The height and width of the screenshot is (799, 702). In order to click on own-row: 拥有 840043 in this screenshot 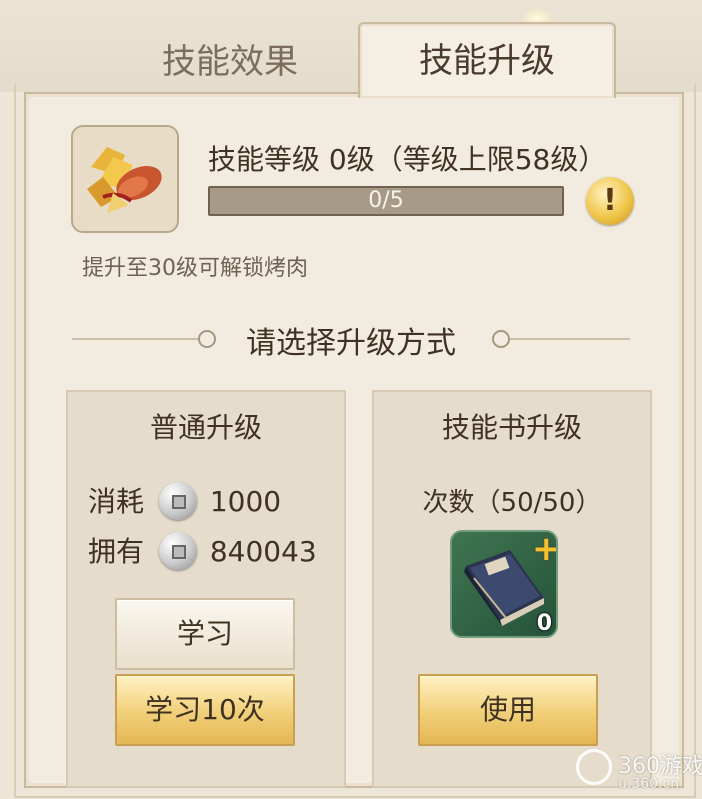, I will do `click(202, 552)`.